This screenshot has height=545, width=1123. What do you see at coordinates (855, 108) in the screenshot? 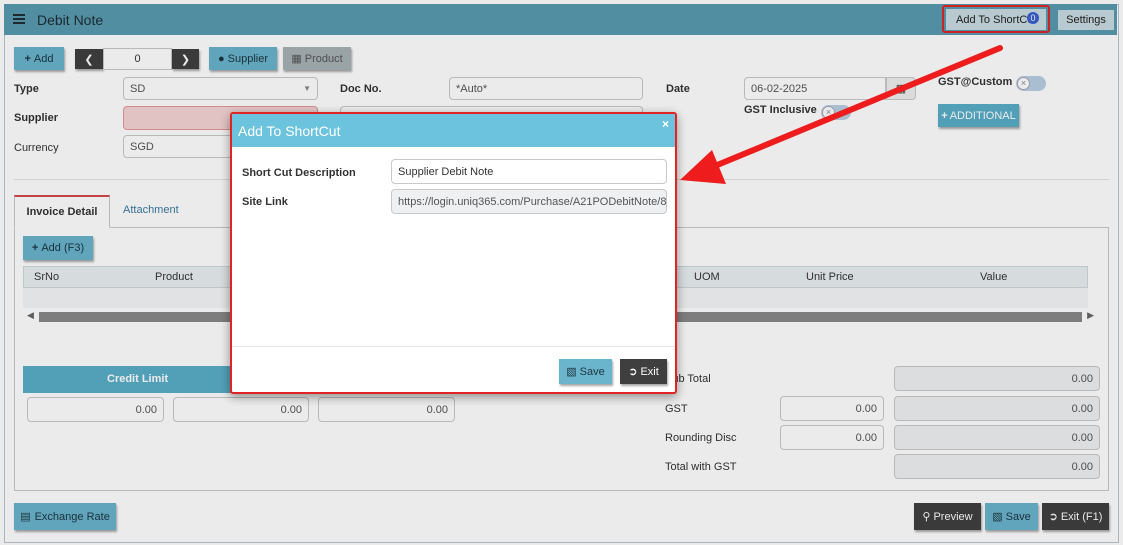
I see `arrow-shaft` at bounding box center [855, 108].